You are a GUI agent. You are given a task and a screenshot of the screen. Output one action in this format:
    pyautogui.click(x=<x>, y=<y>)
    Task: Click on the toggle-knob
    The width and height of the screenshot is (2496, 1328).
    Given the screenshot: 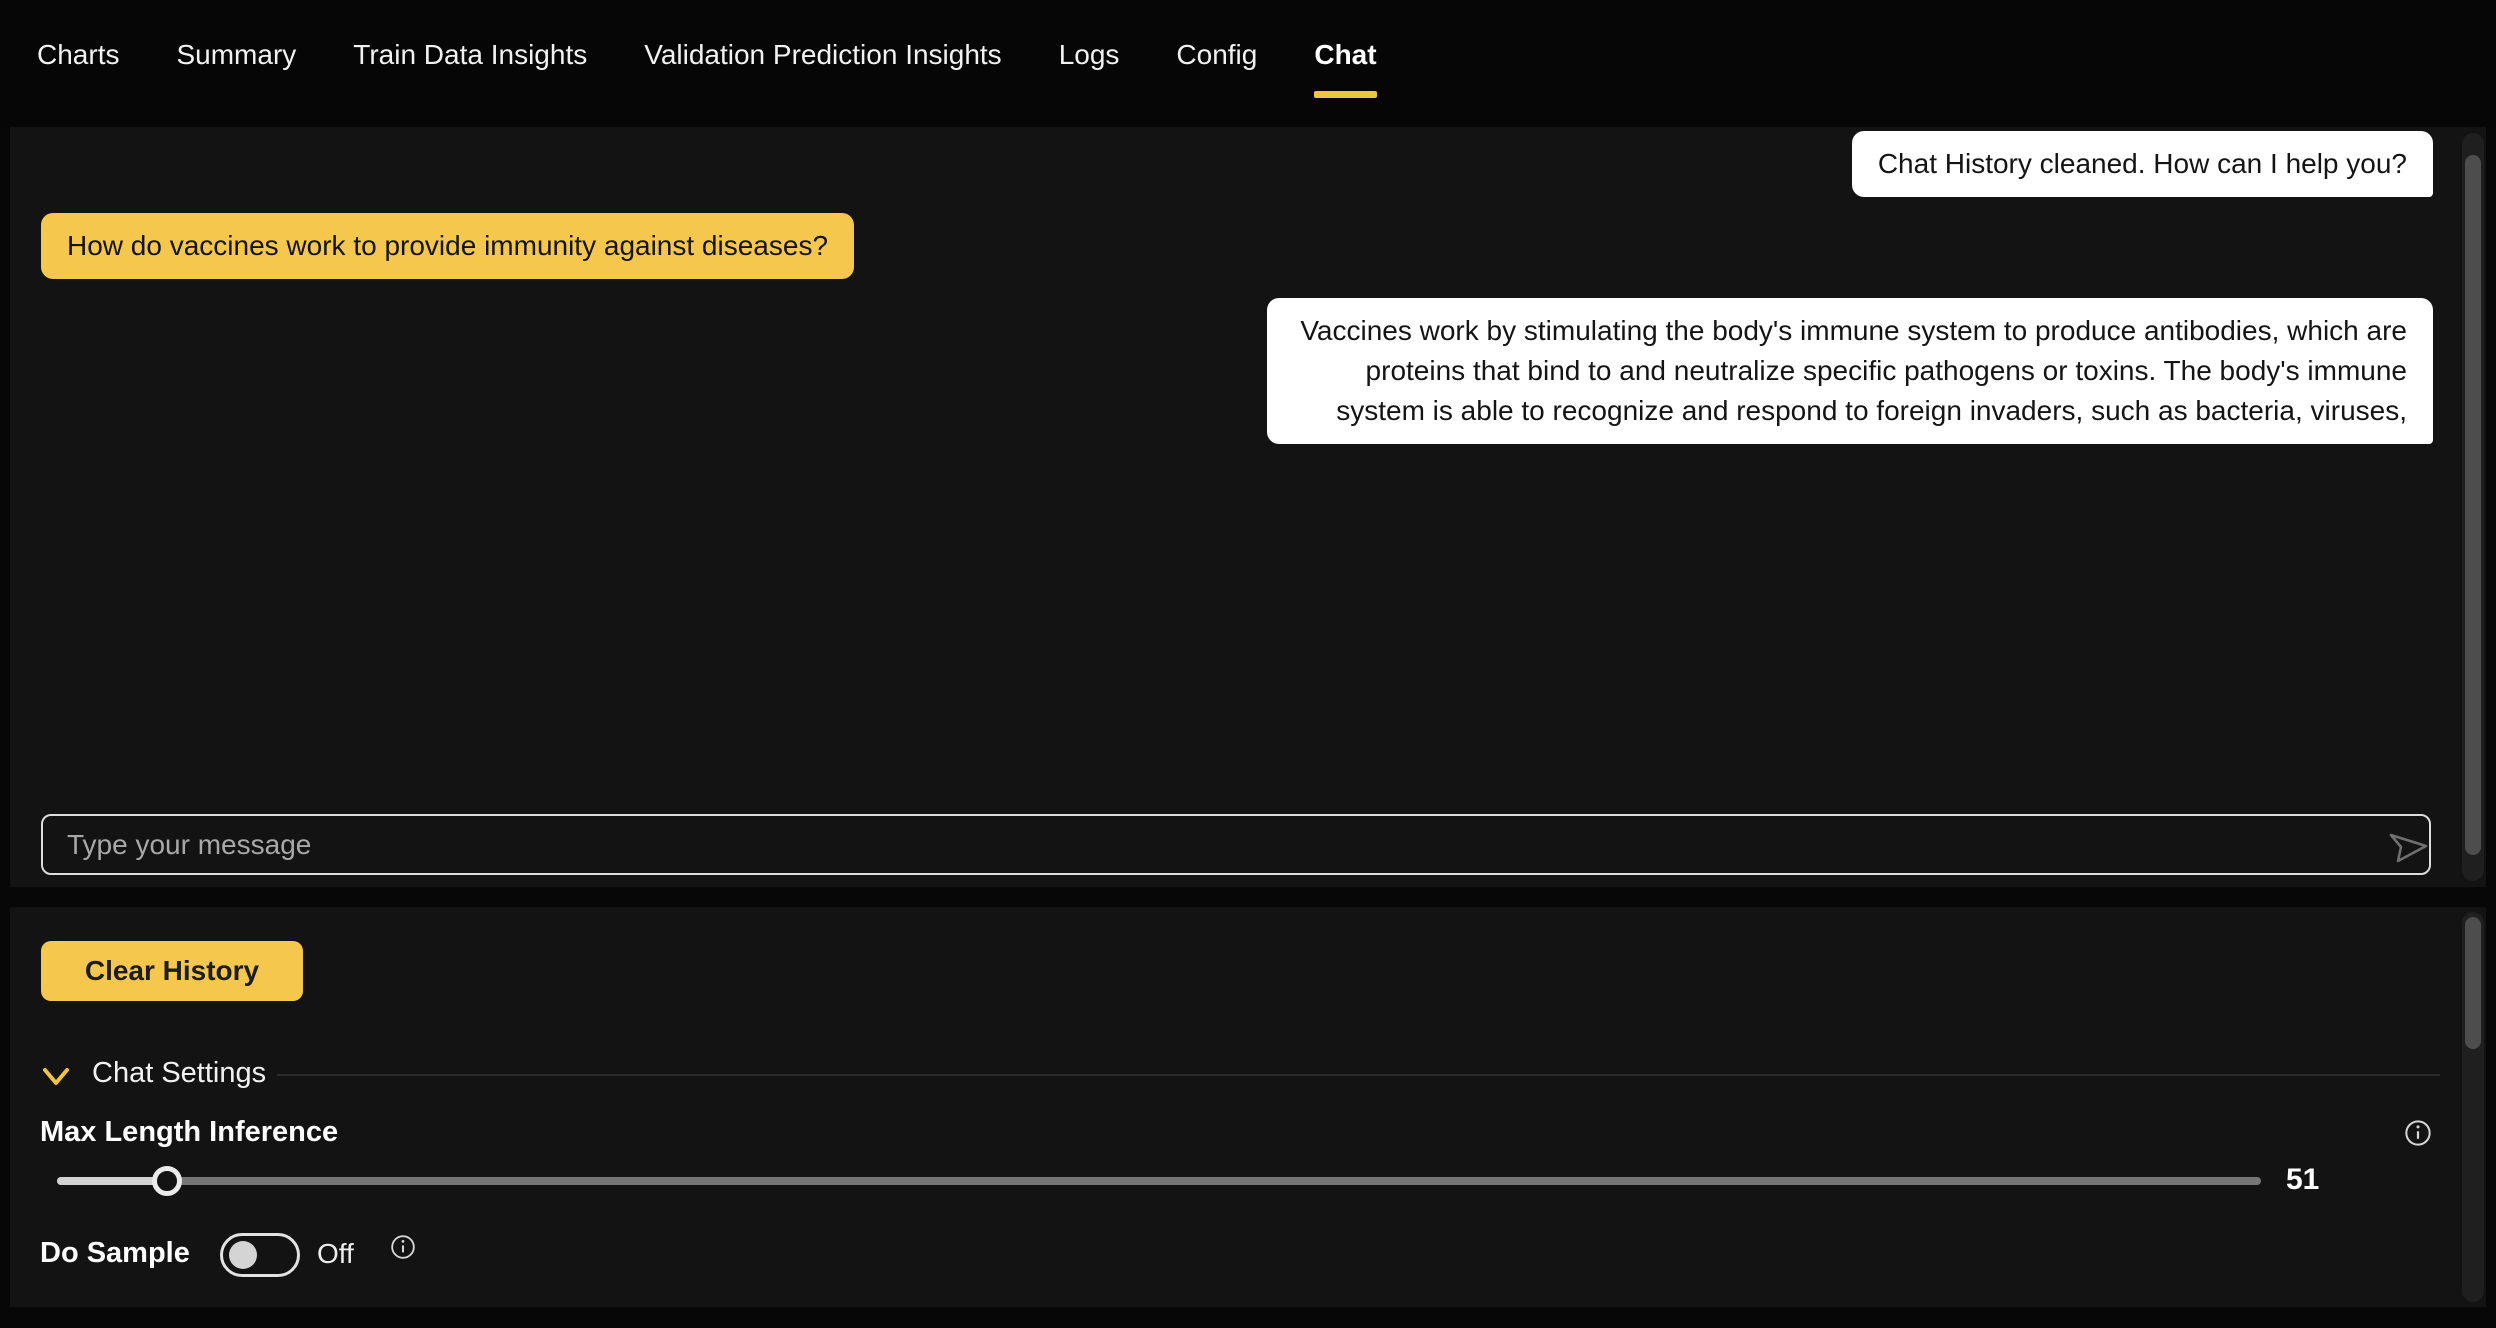 What is the action you would take?
    pyautogui.click(x=243, y=1255)
    